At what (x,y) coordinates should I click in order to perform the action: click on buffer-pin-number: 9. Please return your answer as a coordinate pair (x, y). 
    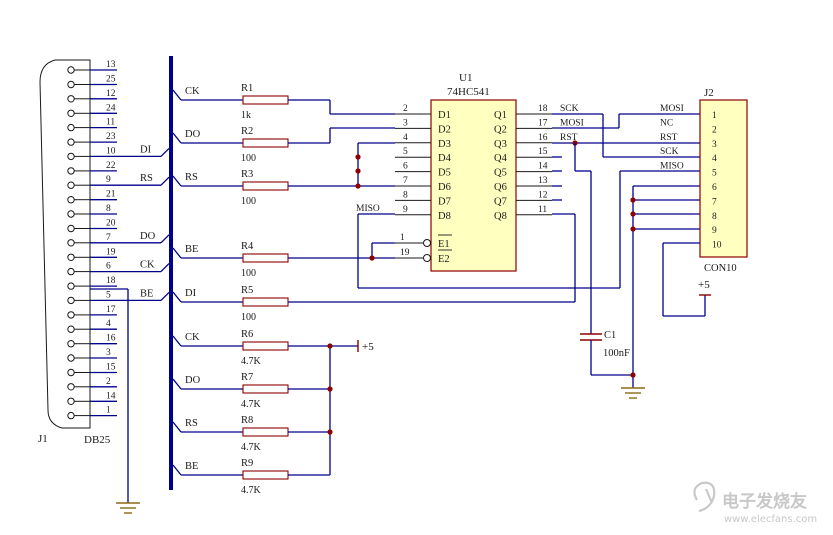
    Looking at the image, I should click on (405, 210).